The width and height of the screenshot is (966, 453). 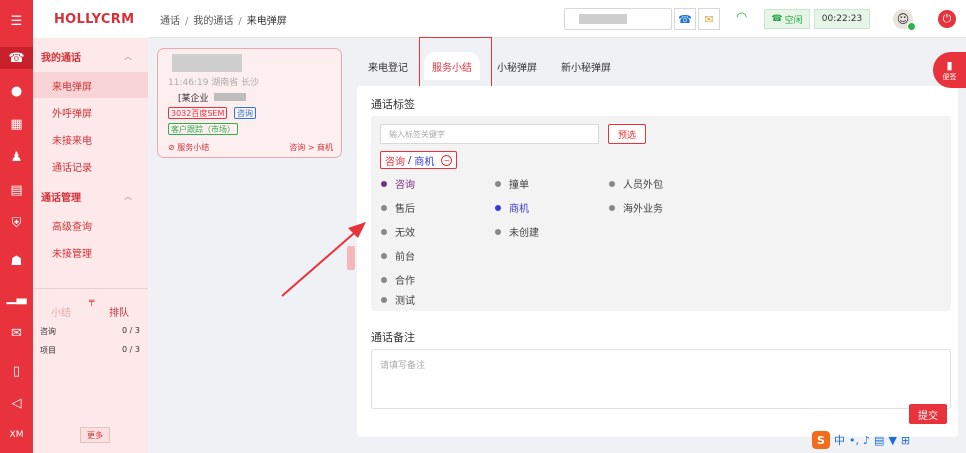 What do you see at coordinates (16, 21) in the screenshot?
I see `menu-icon: ☰` at bounding box center [16, 21].